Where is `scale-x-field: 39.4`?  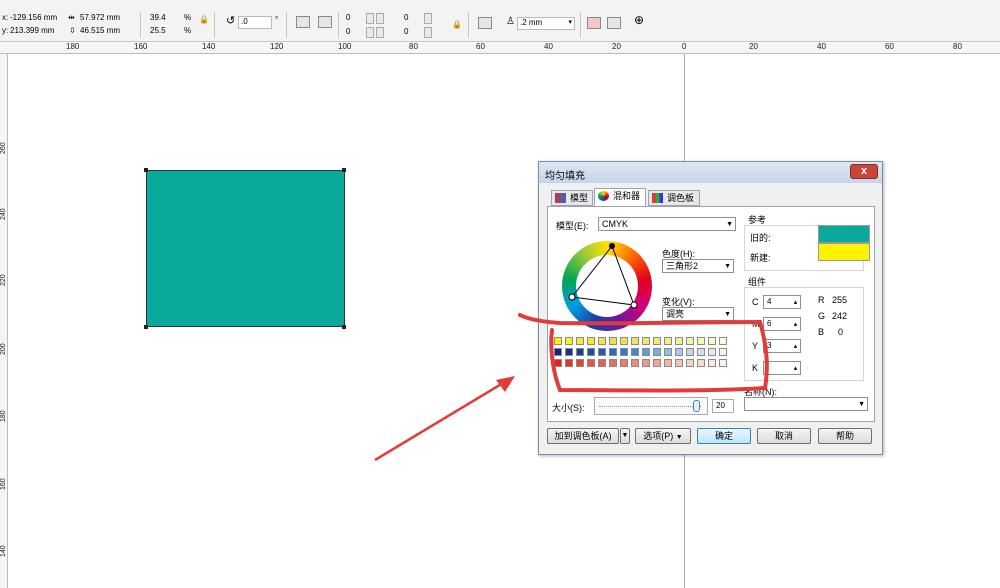 scale-x-field: 39.4 is located at coordinates (158, 17).